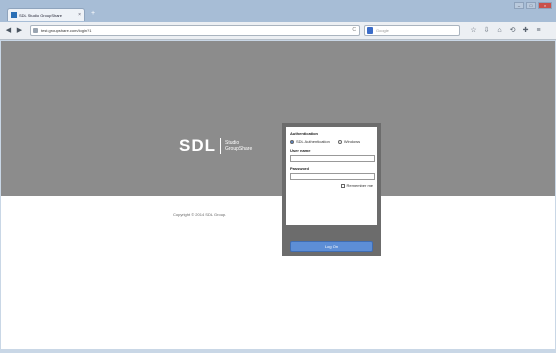 Image resolution: width=556 pixels, height=353 pixels. I want to click on tab-title: SDL Studio GroupShare, so click(40, 15).